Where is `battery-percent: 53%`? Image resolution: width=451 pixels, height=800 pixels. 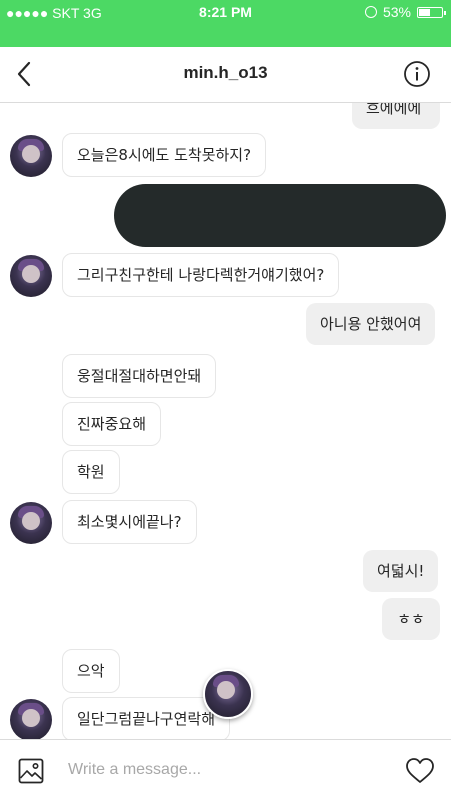
battery-percent: 53% is located at coordinates (396, 12).